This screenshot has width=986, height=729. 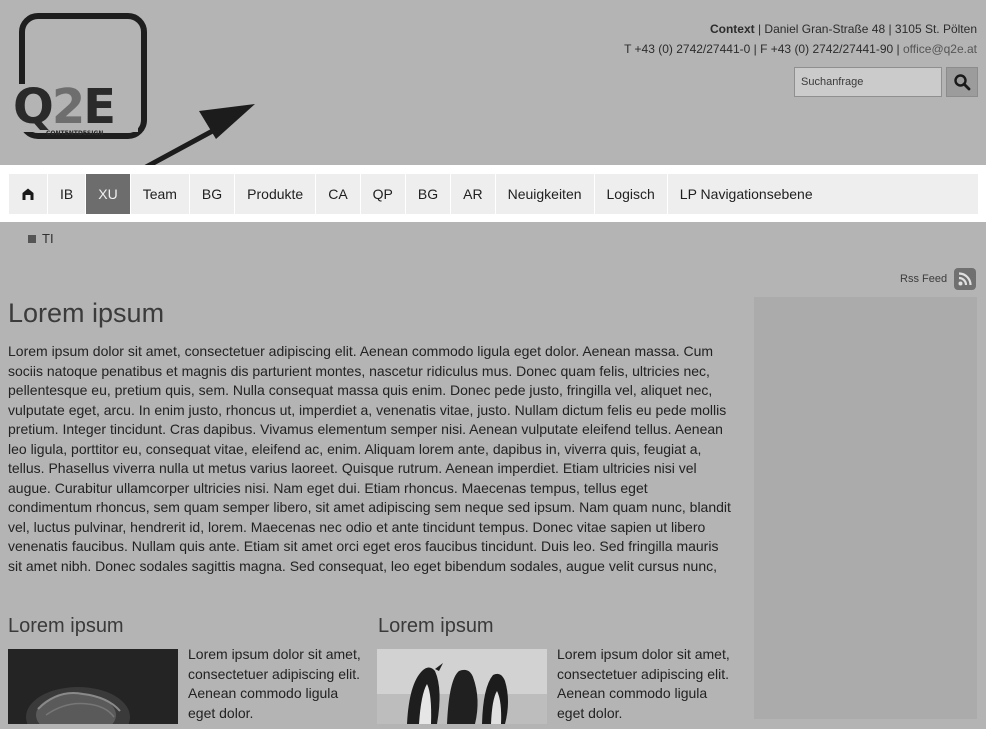 I want to click on nav-item-ib: IB, so click(x=67, y=194).